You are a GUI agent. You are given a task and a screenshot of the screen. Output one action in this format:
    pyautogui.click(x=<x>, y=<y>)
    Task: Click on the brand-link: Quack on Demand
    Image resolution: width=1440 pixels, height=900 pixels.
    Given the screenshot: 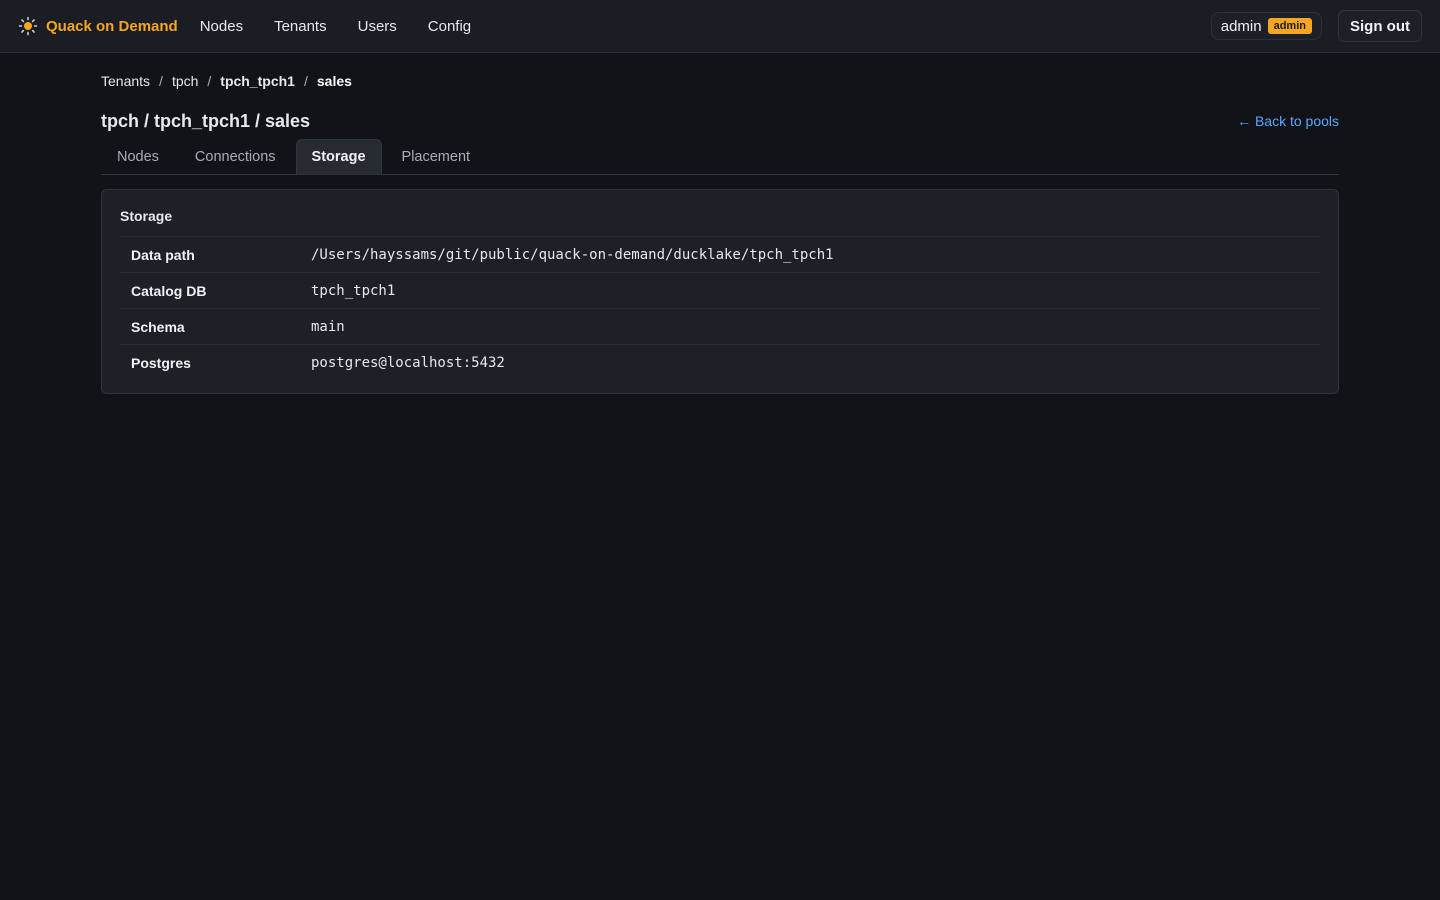 What is the action you would take?
    pyautogui.click(x=98, y=26)
    